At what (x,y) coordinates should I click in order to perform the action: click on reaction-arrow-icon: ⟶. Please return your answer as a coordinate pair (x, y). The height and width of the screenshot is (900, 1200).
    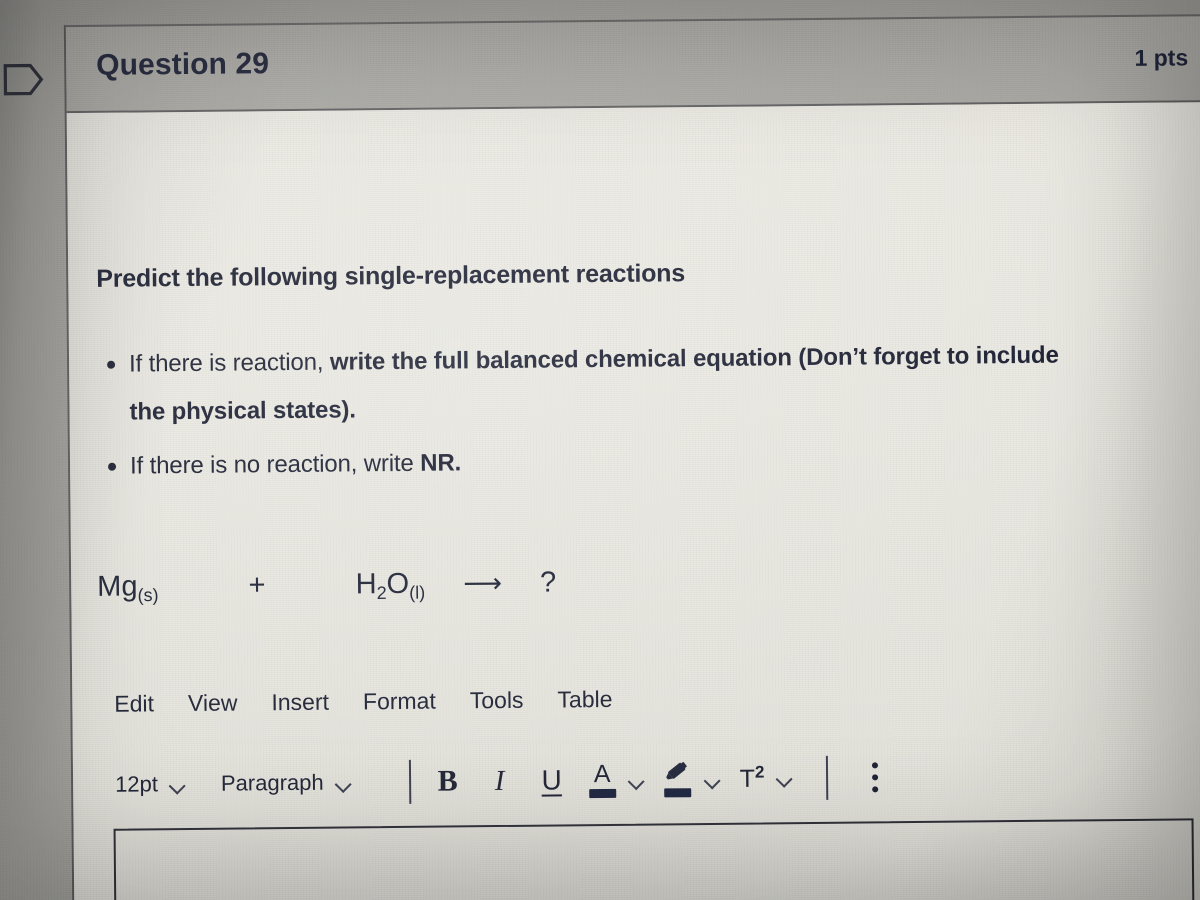
    Looking at the image, I should click on (483, 583).